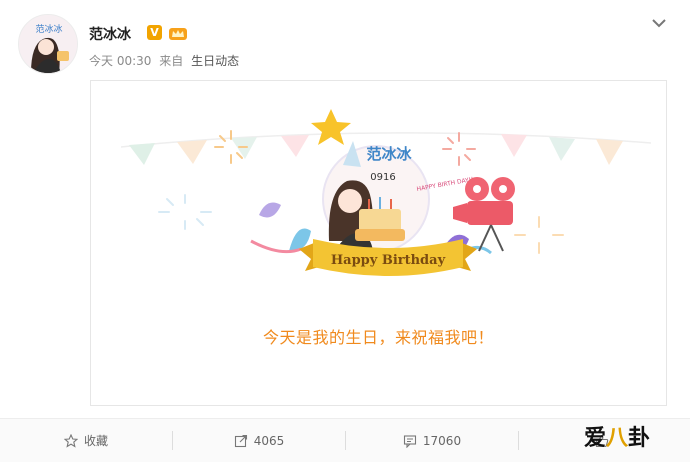 The image size is (690, 462). Describe the element at coordinates (171, 61) in the screenshot. I see `source-prefix: 来自` at that location.